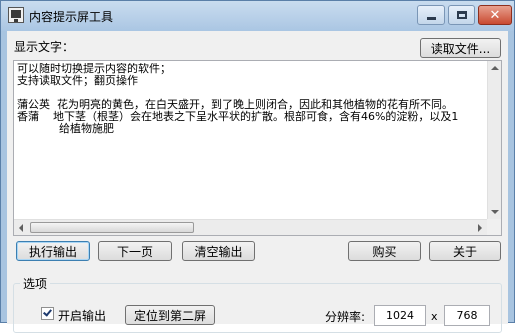 The image size is (515, 333). What do you see at coordinates (82, 315) in the screenshot?
I see `enable-output-label: 开启输出` at bounding box center [82, 315].